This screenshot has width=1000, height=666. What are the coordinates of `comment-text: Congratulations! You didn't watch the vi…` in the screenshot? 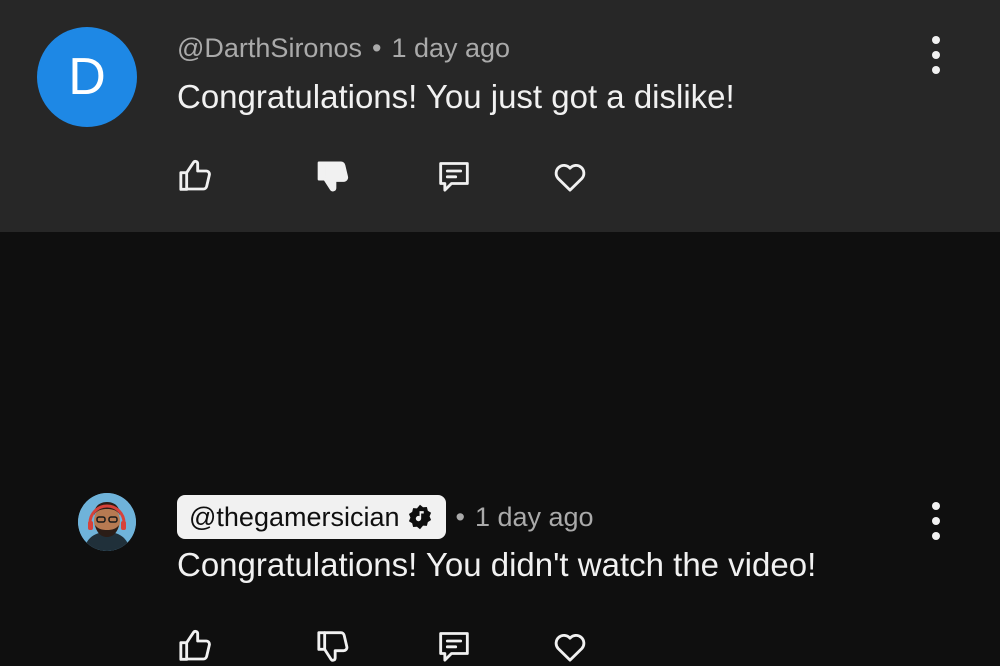 It's located at (497, 564).